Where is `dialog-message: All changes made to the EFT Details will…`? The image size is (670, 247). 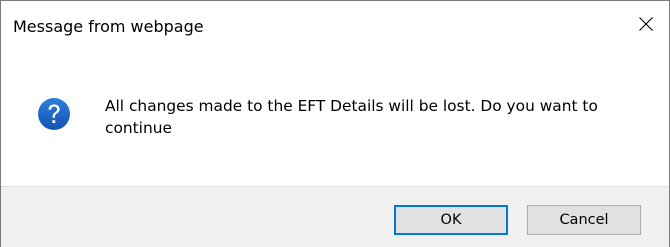
dialog-message: All changes made to the EFT Details will… is located at coordinates (351, 117).